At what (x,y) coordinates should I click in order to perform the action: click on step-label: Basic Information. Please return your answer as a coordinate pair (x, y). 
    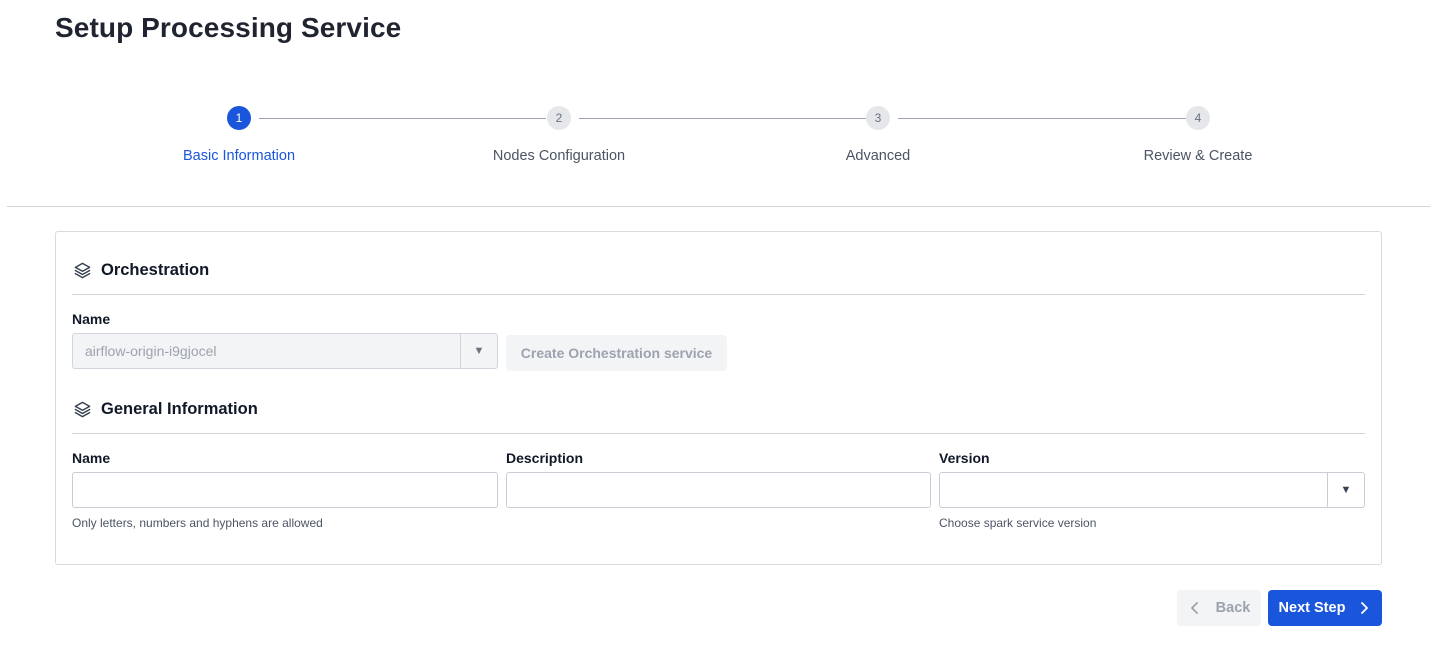
    Looking at the image, I should click on (239, 156).